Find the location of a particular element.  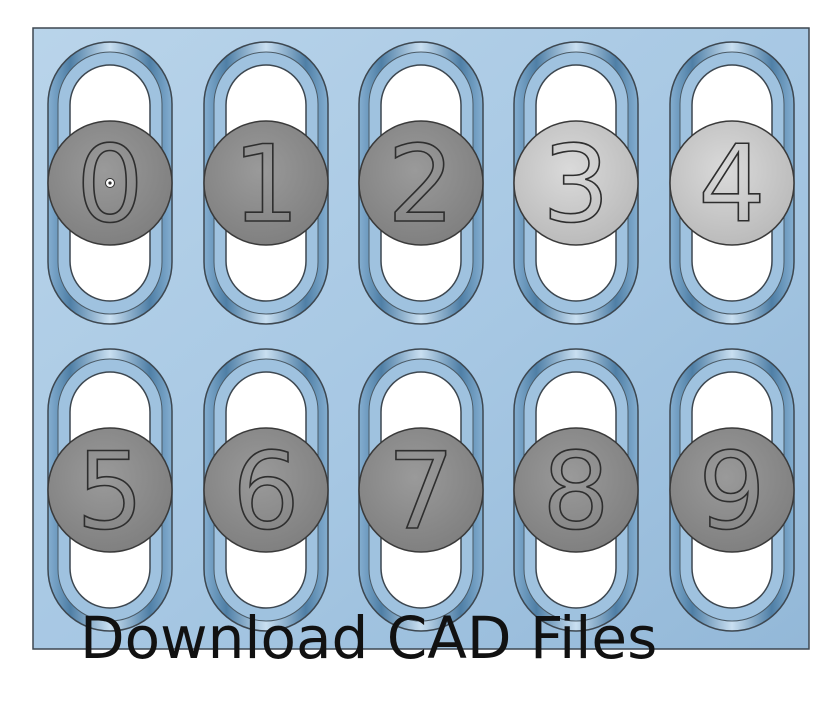

button-4: 4 is located at coordinates (732, 183).